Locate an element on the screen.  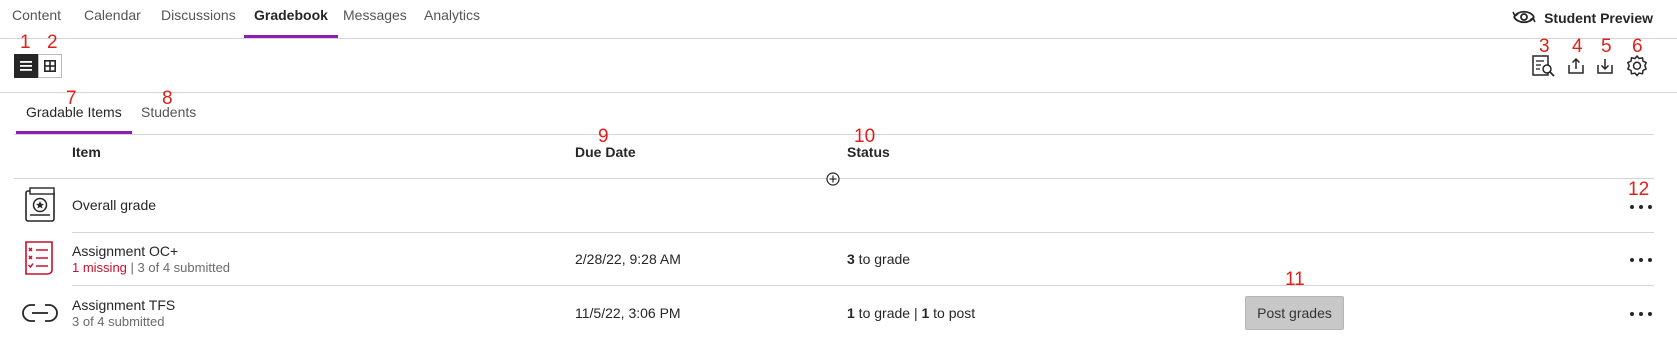
grading-review-icon is located at coordinates (1543, 66).